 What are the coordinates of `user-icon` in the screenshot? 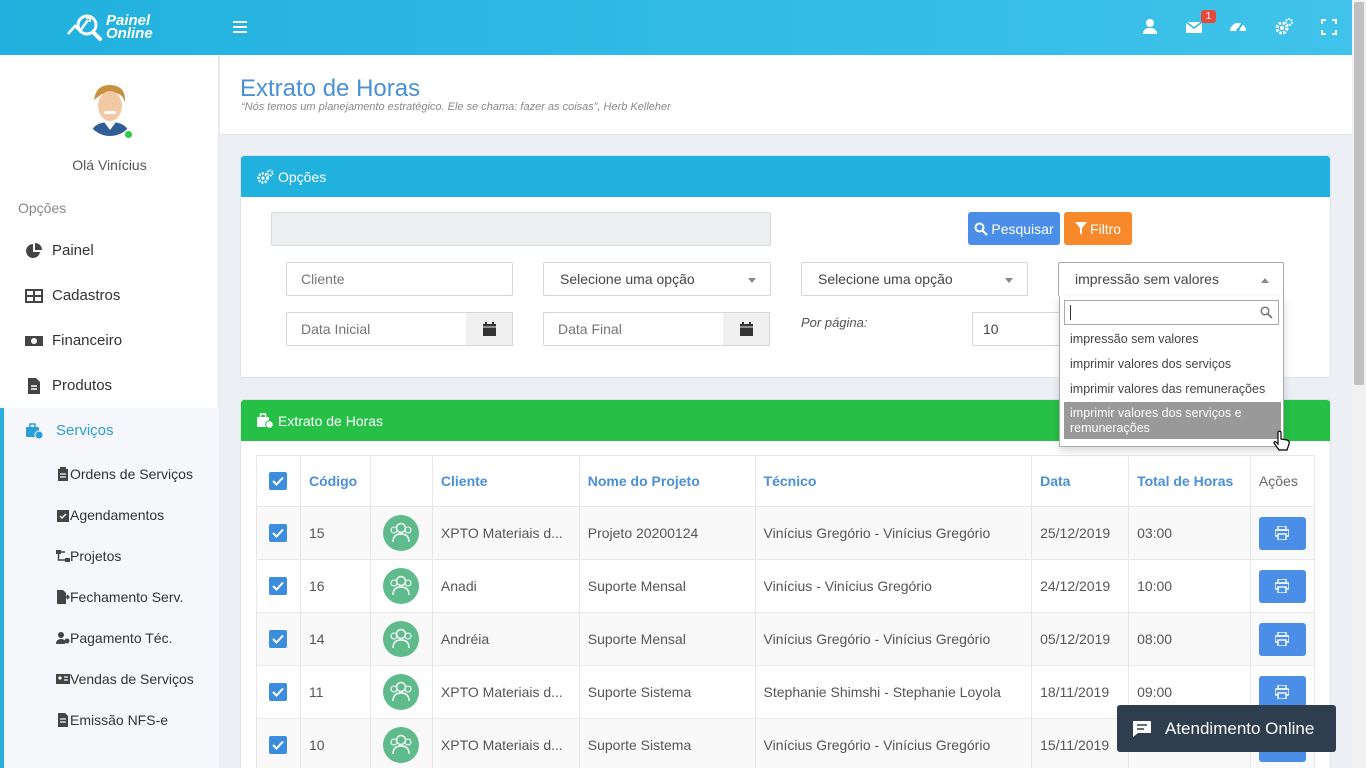 It's located at (1150, 27).